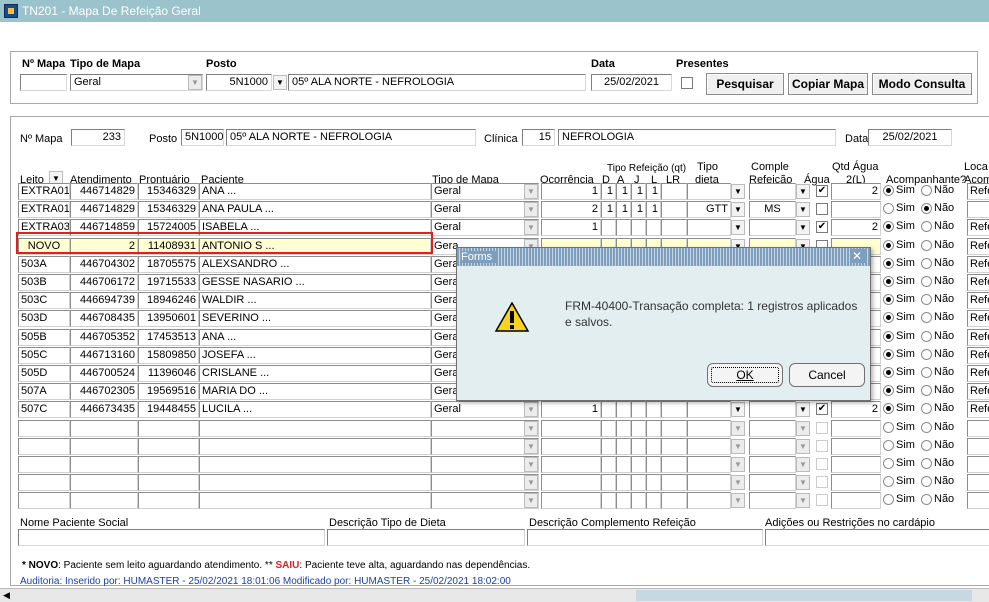 The height and width of the screenshot is (602, 989). What do you see at coordinates (44, 264) in the screenshot?
I see `cell-leito: 503A` at bounding box center [44, 264].